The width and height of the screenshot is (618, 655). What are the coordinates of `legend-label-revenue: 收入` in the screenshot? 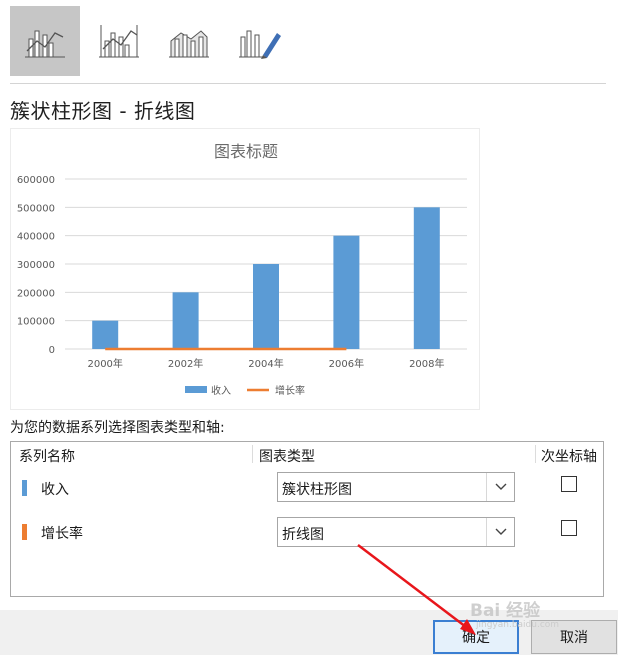 It's located at (221, 390).